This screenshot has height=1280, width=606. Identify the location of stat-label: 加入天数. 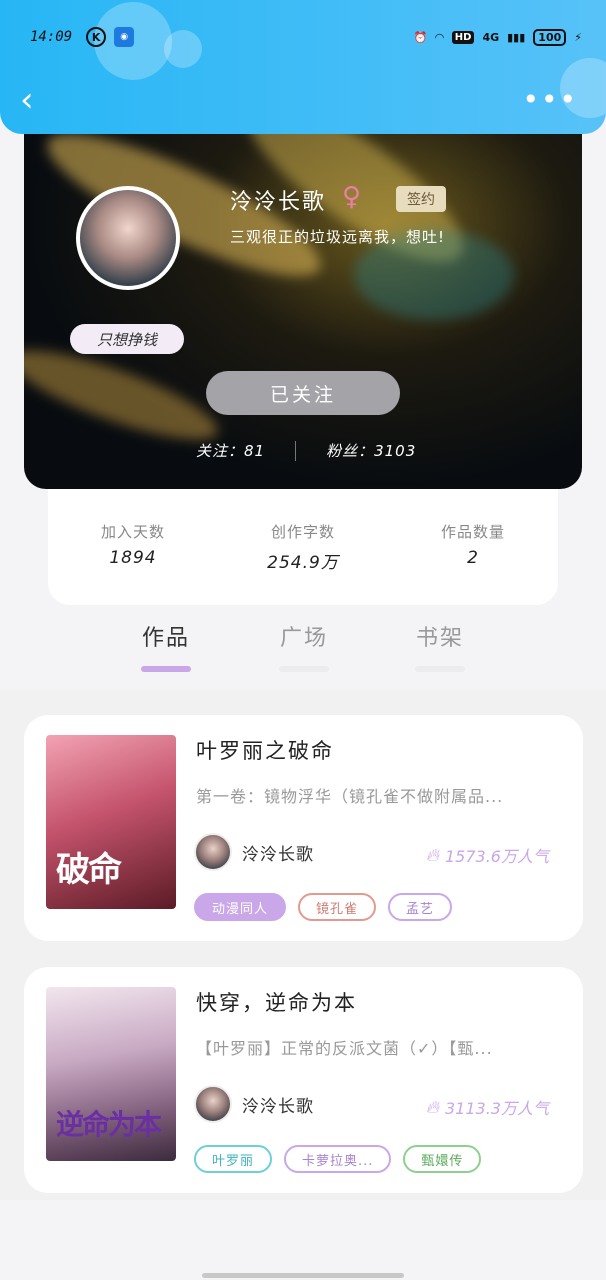
(132, 532).